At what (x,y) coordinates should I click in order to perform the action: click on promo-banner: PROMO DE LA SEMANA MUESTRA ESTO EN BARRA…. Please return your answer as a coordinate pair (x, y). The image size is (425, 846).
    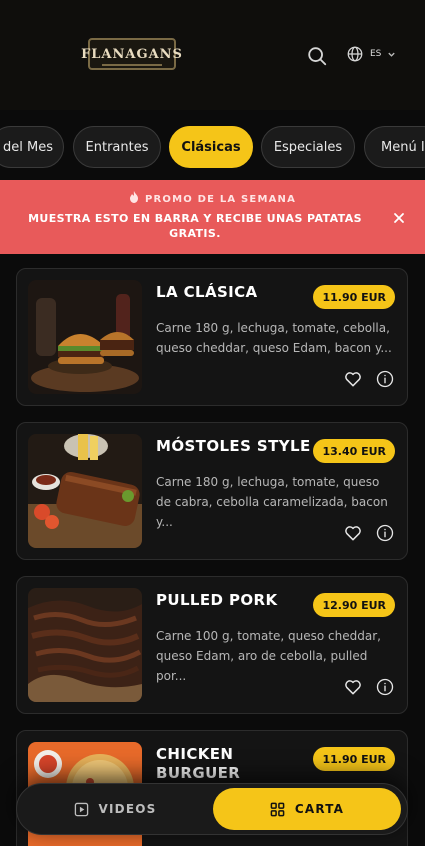
    Looking at the image, I should click on (212, 217).